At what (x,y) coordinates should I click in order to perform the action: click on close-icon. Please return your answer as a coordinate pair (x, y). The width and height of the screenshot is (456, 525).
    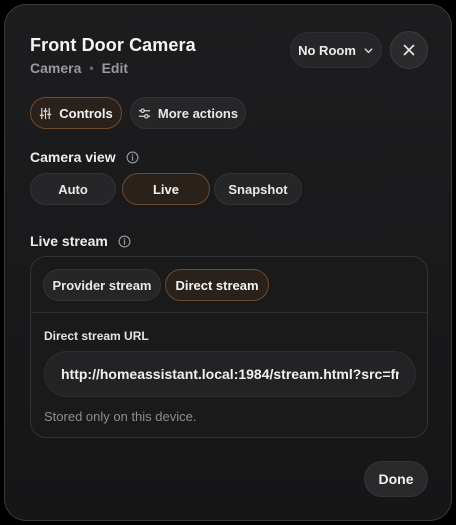
    Looking at the image, I should click on (409, 50).